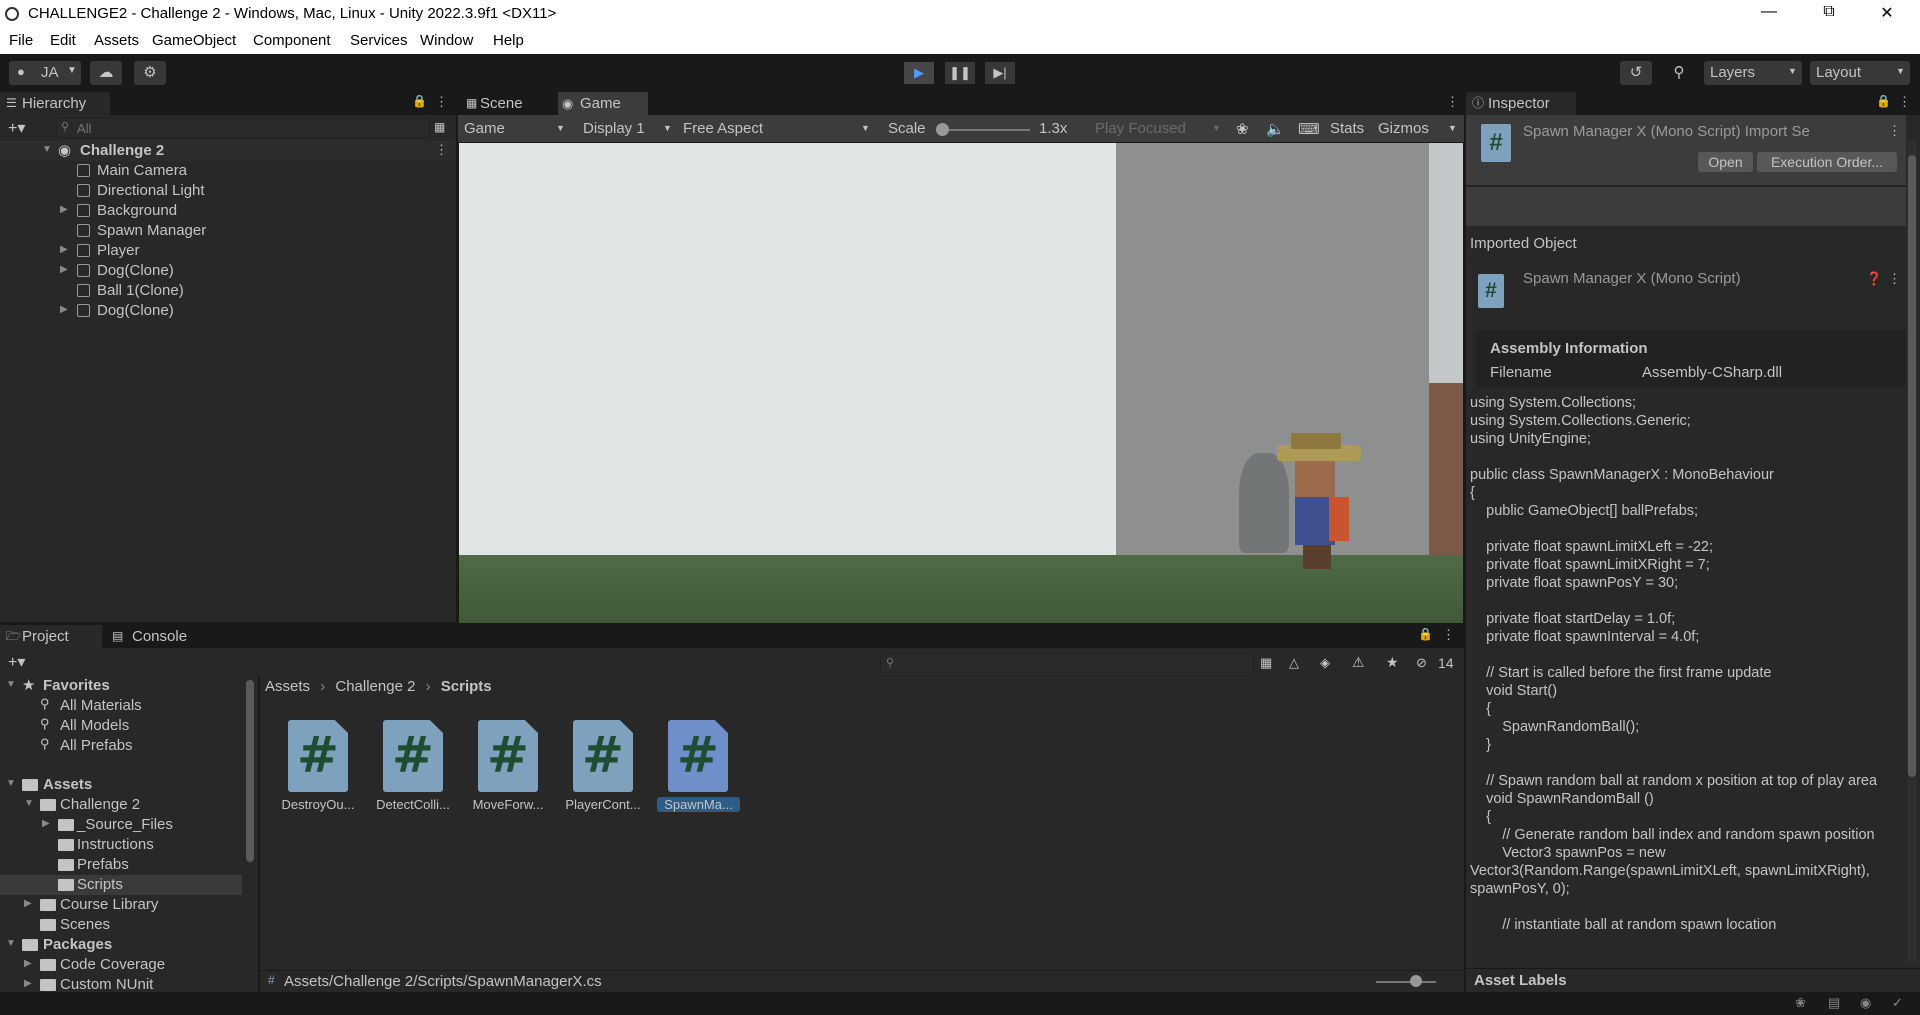 Image resolution: width=1920 pixels, height=1015 pixels. What do you see at coordinates (1636, 73) in the screenshot?
I see `history-button: ↺` at bounding box center [1636, 73].